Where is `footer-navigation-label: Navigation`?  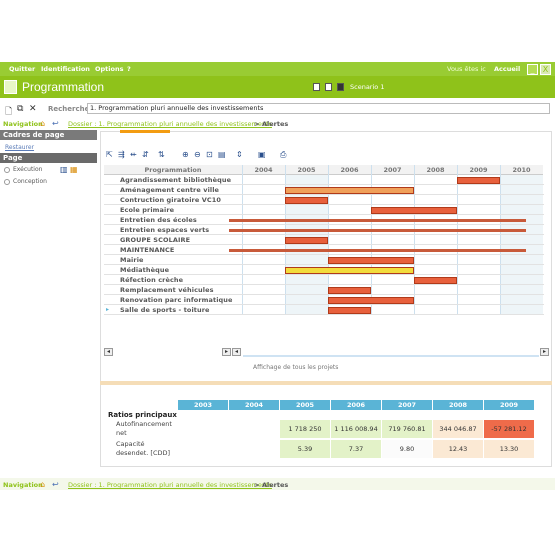
footer-navigation-label: Navigation is located at coordinates (23, 485).